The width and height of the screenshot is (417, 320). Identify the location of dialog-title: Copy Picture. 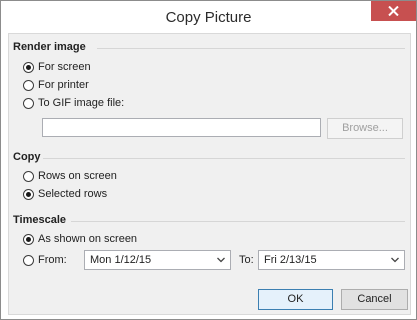
(208, 17).